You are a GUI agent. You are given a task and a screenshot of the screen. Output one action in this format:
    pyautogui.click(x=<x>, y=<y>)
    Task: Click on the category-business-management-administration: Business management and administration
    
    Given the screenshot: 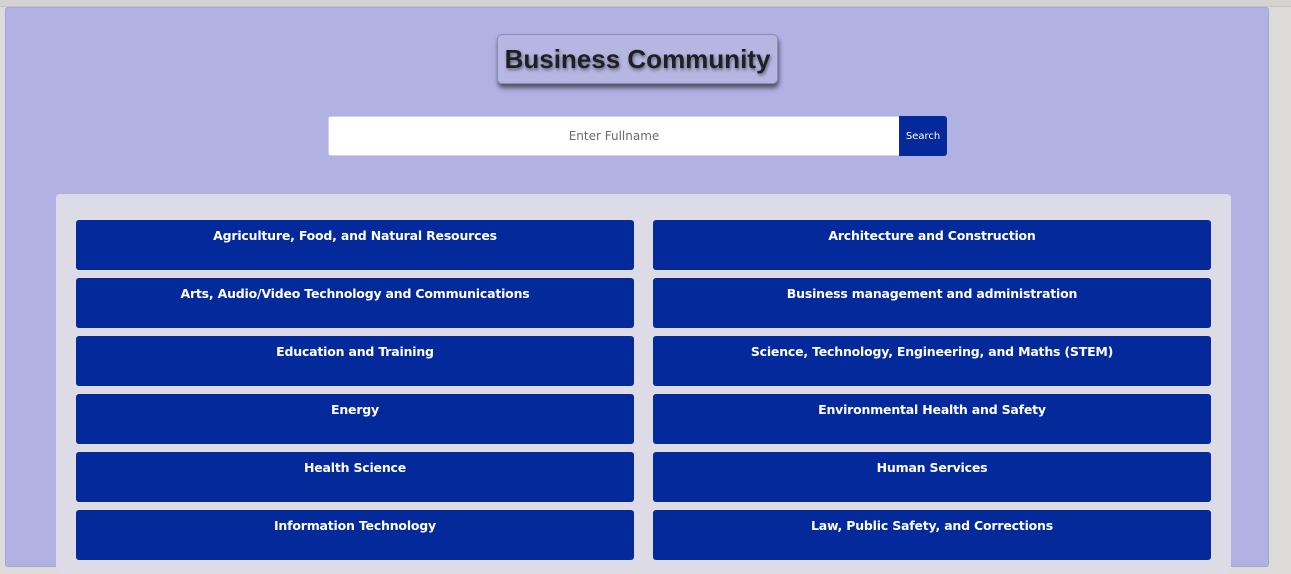 What is the action you would take?
    pyautogui.click(x=932, y=303)
    